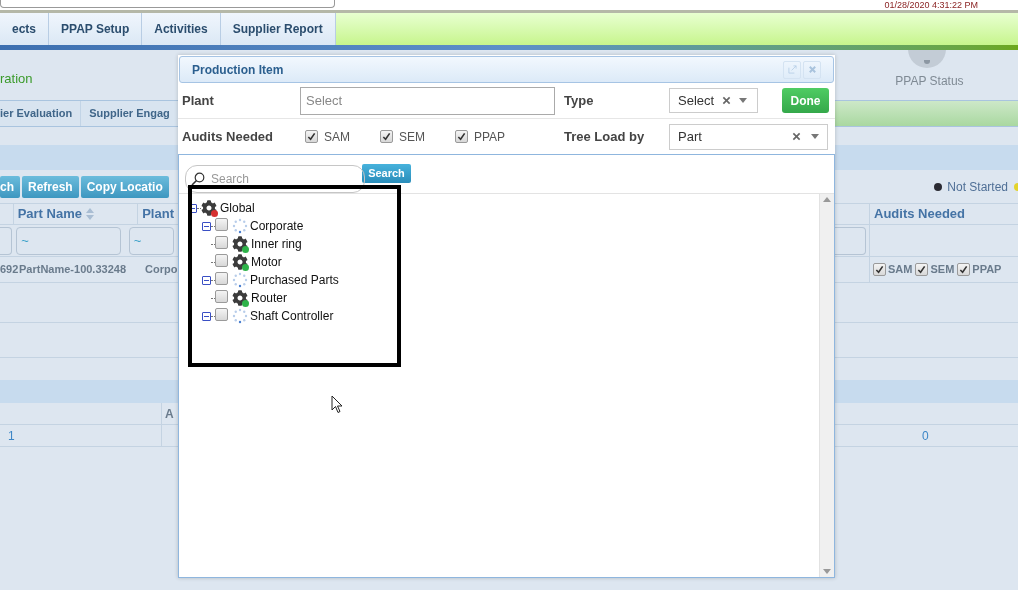 This screenshot has width=1018, height=590. I want to click on sort-icon, so click(89, 214).